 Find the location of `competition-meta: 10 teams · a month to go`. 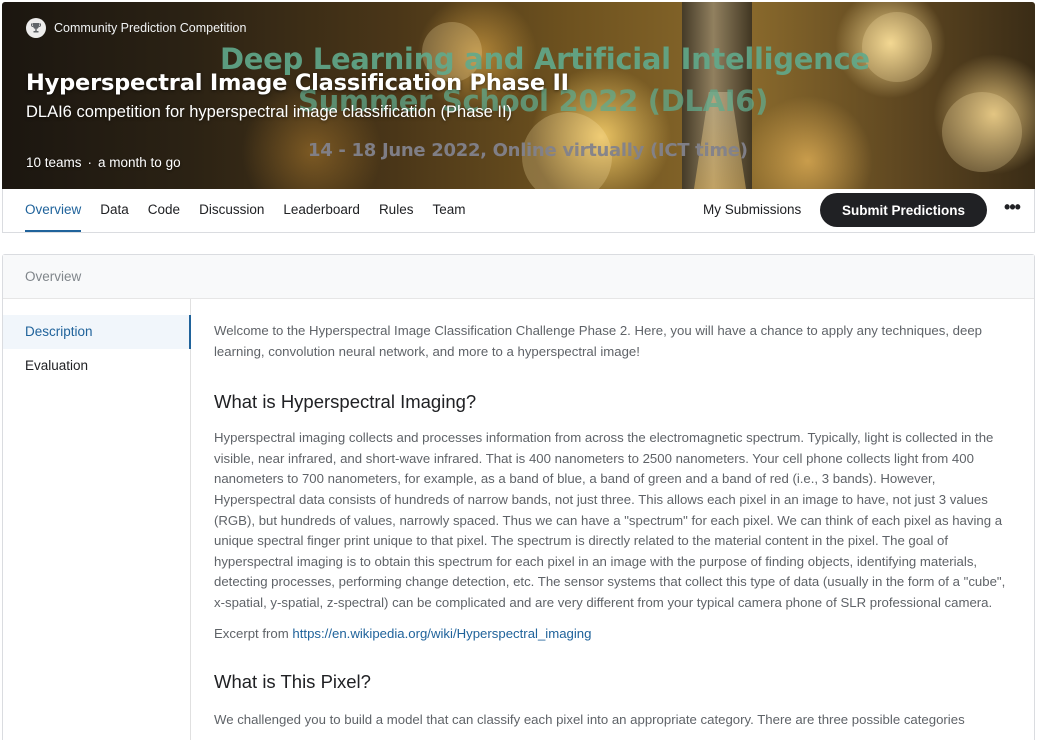

competition-meta: 10 teams · a month to go is located at coordinates (103, 162).